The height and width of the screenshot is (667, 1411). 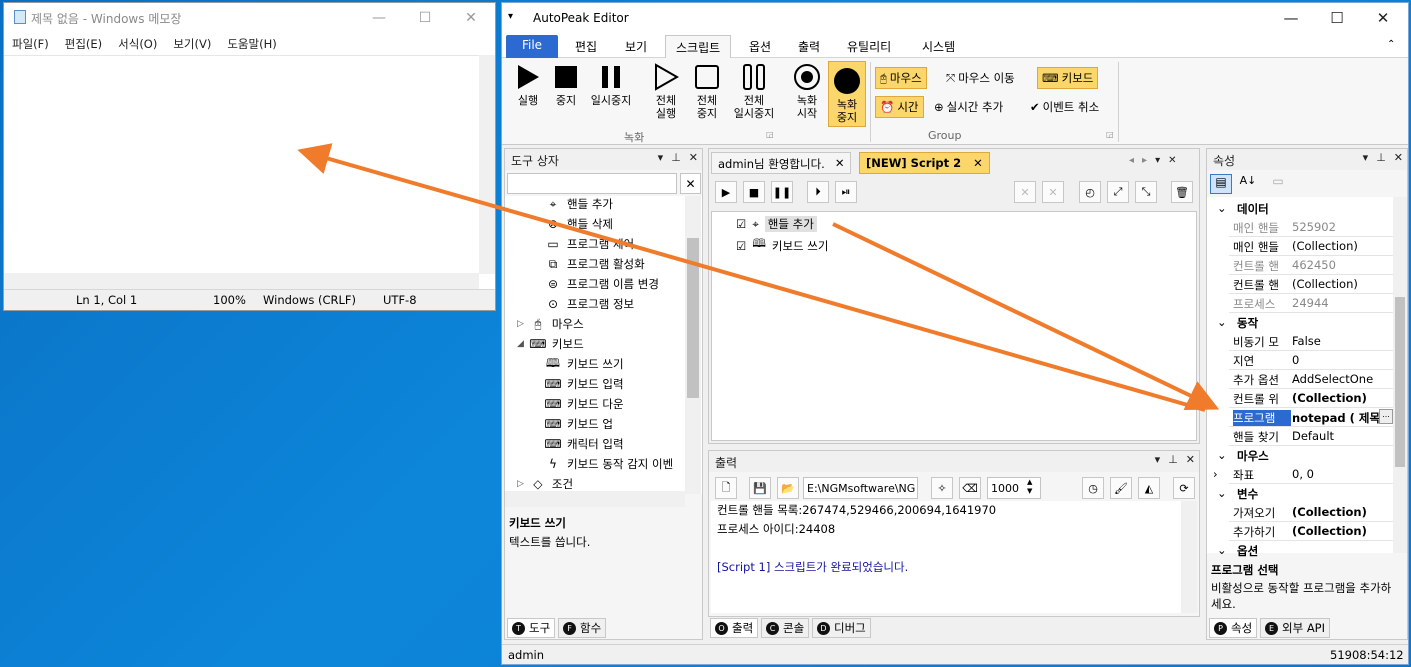 What do you see at coordinates (192, 44) in the screenshot?
I see `menu-view: 보기(V)` at bounding box center [192, 44].